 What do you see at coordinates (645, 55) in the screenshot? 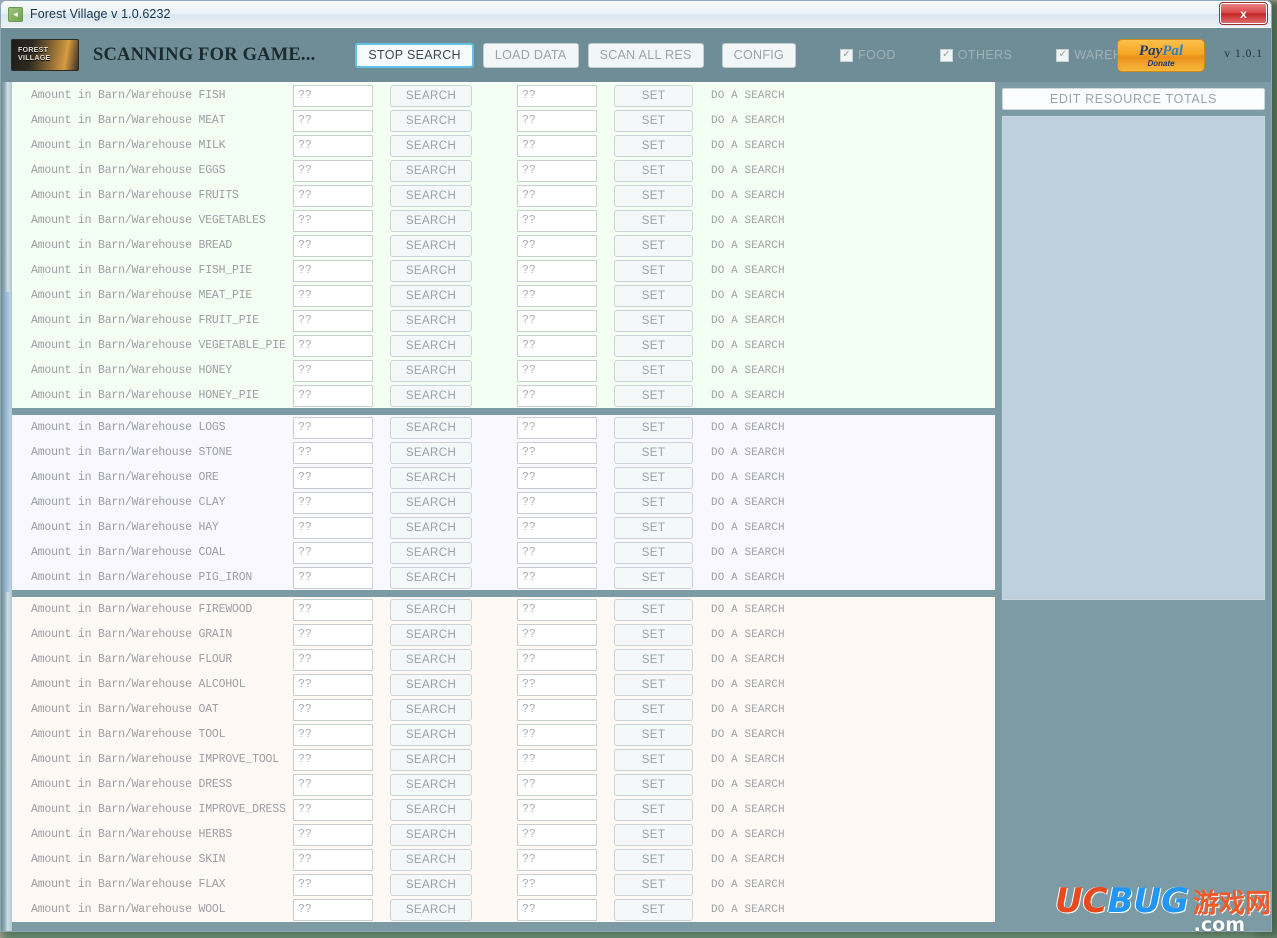
I see `scan-all-res-button: SCAN ALL RES` at bounding box center [645, 55].